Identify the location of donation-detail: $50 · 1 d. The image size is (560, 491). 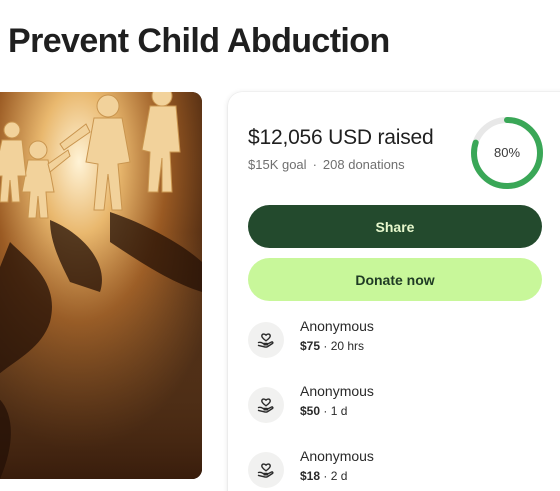
(323, 411).